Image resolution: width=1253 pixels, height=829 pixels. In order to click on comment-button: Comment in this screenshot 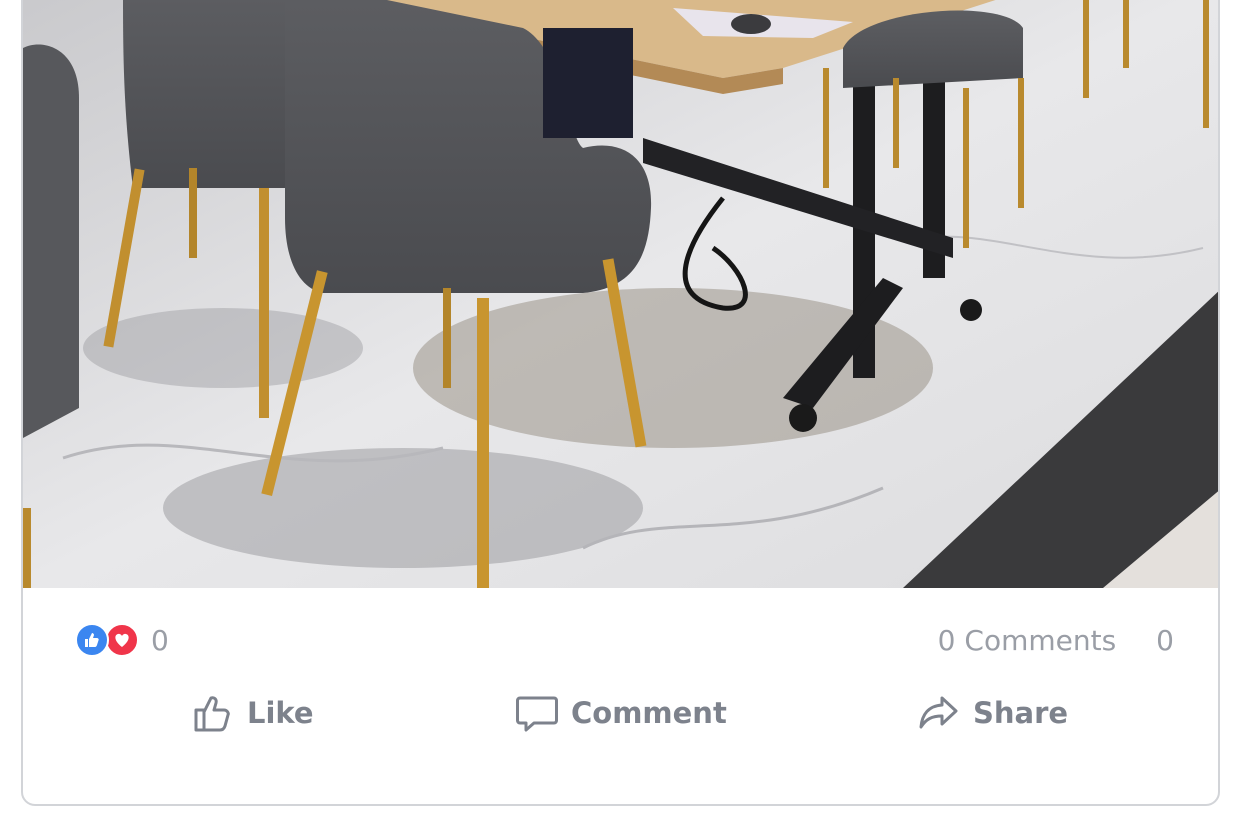, I will do `click(620, 713)`.